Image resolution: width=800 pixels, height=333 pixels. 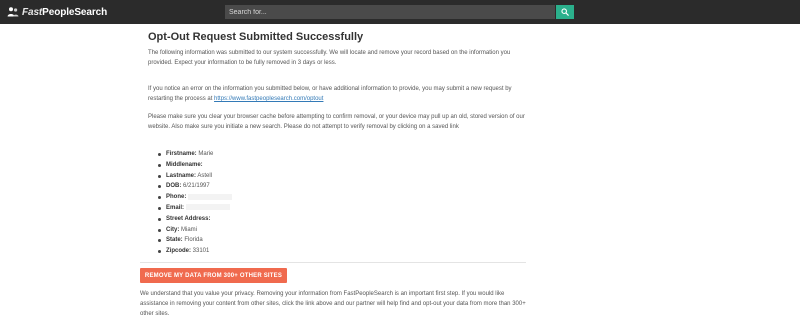 What do you see at coordinates (178, 251) in the screenshot?
I see `field-label: Zipcode:` at bounding box center [178, 251].